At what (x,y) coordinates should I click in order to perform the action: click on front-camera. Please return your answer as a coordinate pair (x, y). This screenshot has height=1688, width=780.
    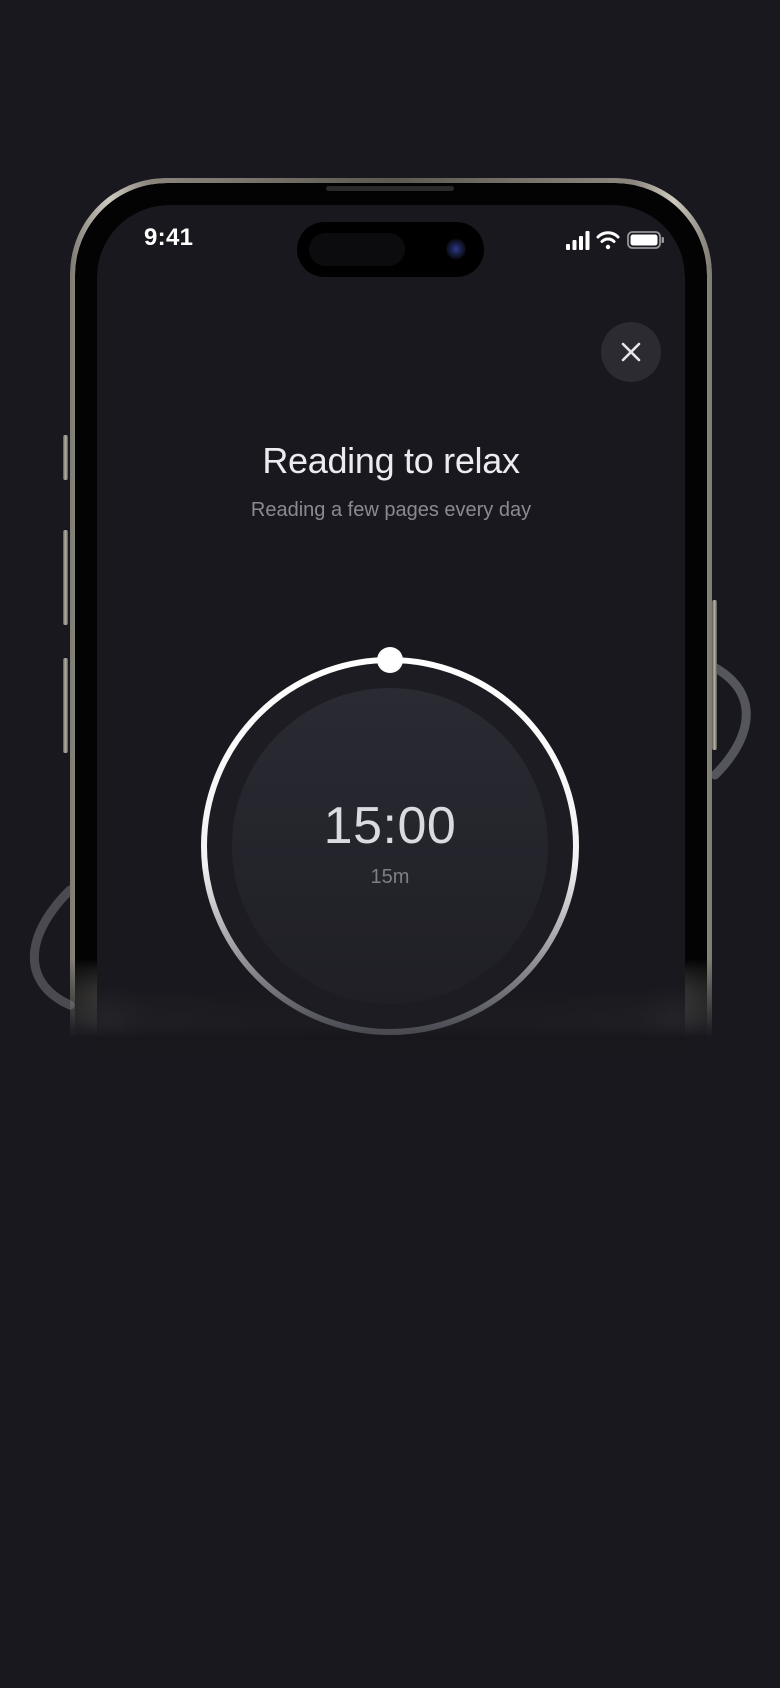
    Looking at the image, I should click on (456, 249).